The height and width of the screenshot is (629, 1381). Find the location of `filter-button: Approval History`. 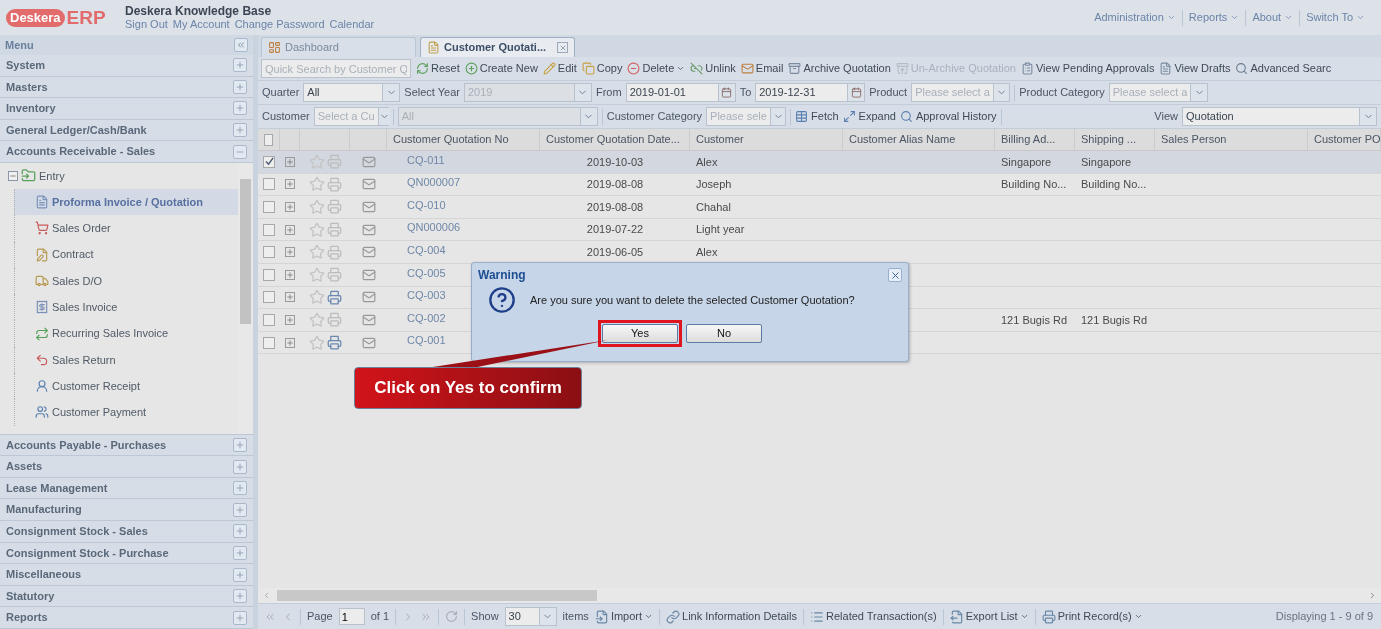

filter-button: Approval History is located at coordinates (948, 116).